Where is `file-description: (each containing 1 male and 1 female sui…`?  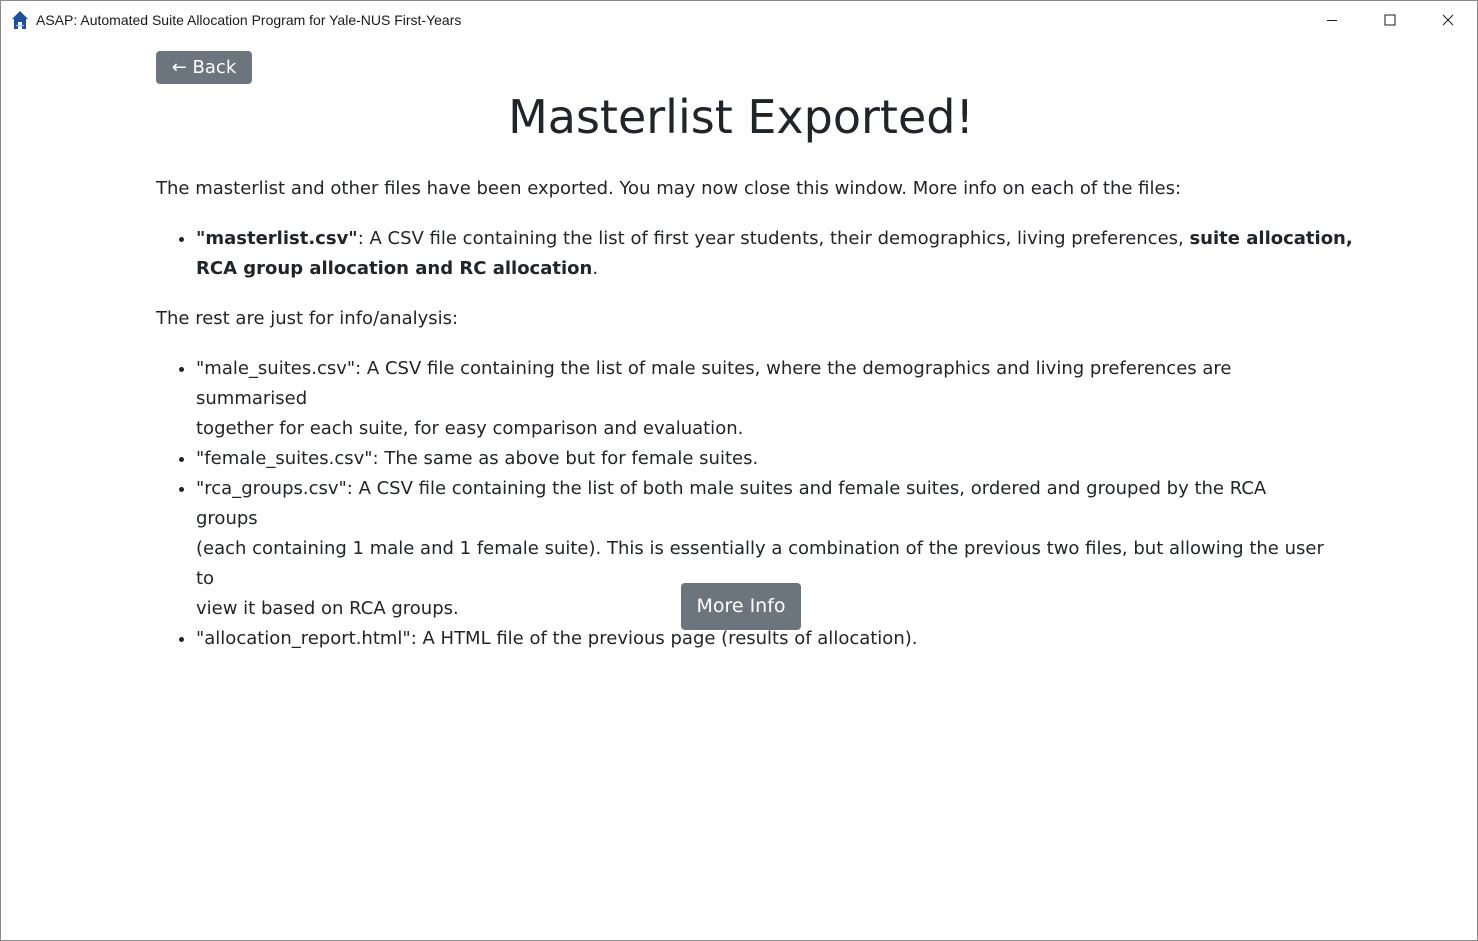
file-description: (each containing 1 male and 1 female sui… is located at coordinates (760, 563).